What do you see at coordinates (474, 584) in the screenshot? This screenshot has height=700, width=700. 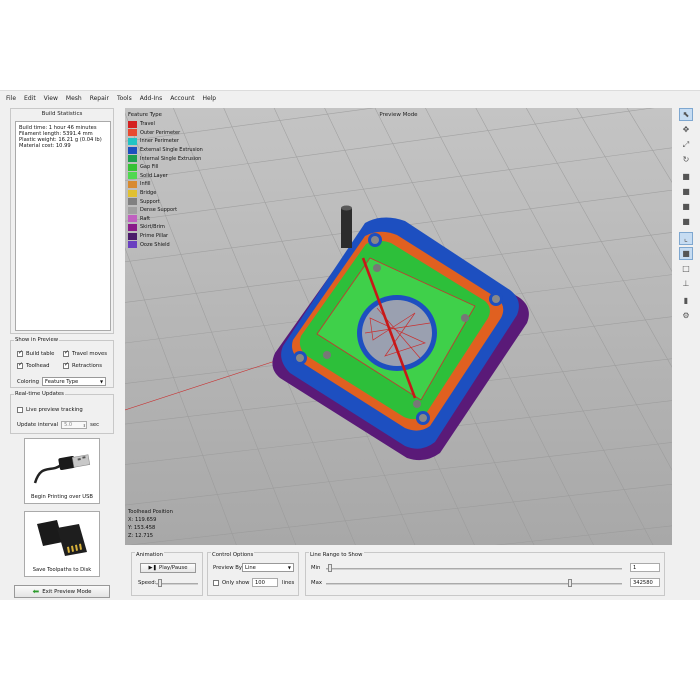 I see `max-slider` at bounding box center [474, 584].